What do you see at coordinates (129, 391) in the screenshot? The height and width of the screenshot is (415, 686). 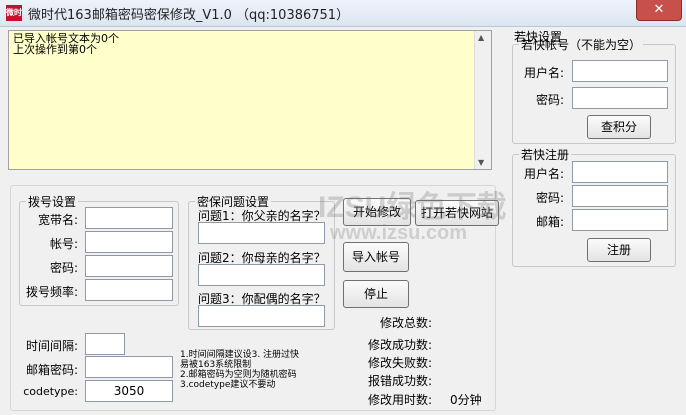 I see `codetype-input: 3050` at bounding box center [129, 391].